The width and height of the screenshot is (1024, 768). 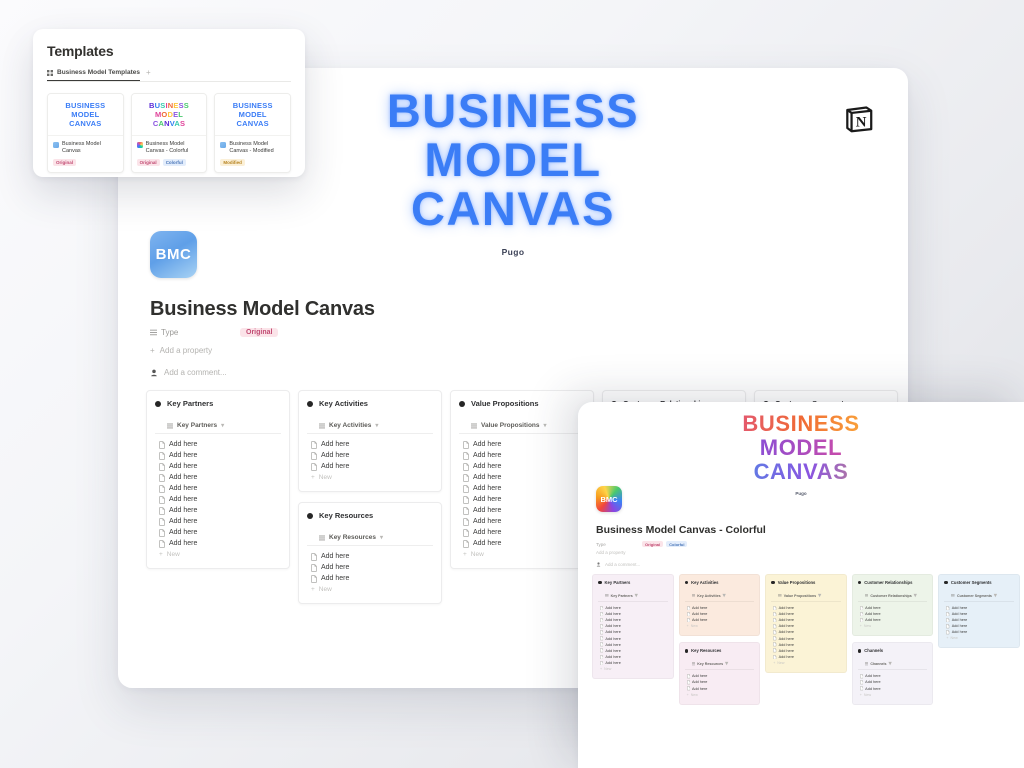 I want to click on colorful-card-title: Customer Segments, so click(x=971, y=582).